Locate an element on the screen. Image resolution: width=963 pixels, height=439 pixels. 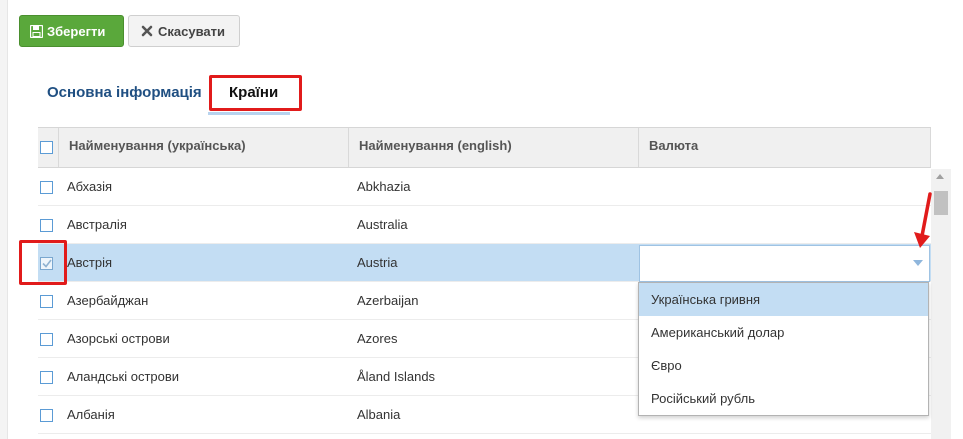
cell-name-english: Azores is located at coordinates (377, 338).